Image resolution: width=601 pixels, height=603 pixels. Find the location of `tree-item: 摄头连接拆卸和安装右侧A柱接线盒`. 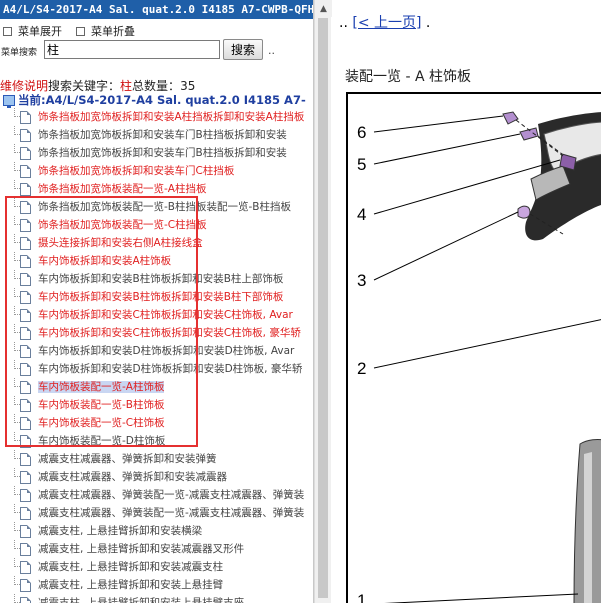

tree-item: 摄头连接拆卸和安装右侧A柱接线盒 is located at coordinates (156, 243).